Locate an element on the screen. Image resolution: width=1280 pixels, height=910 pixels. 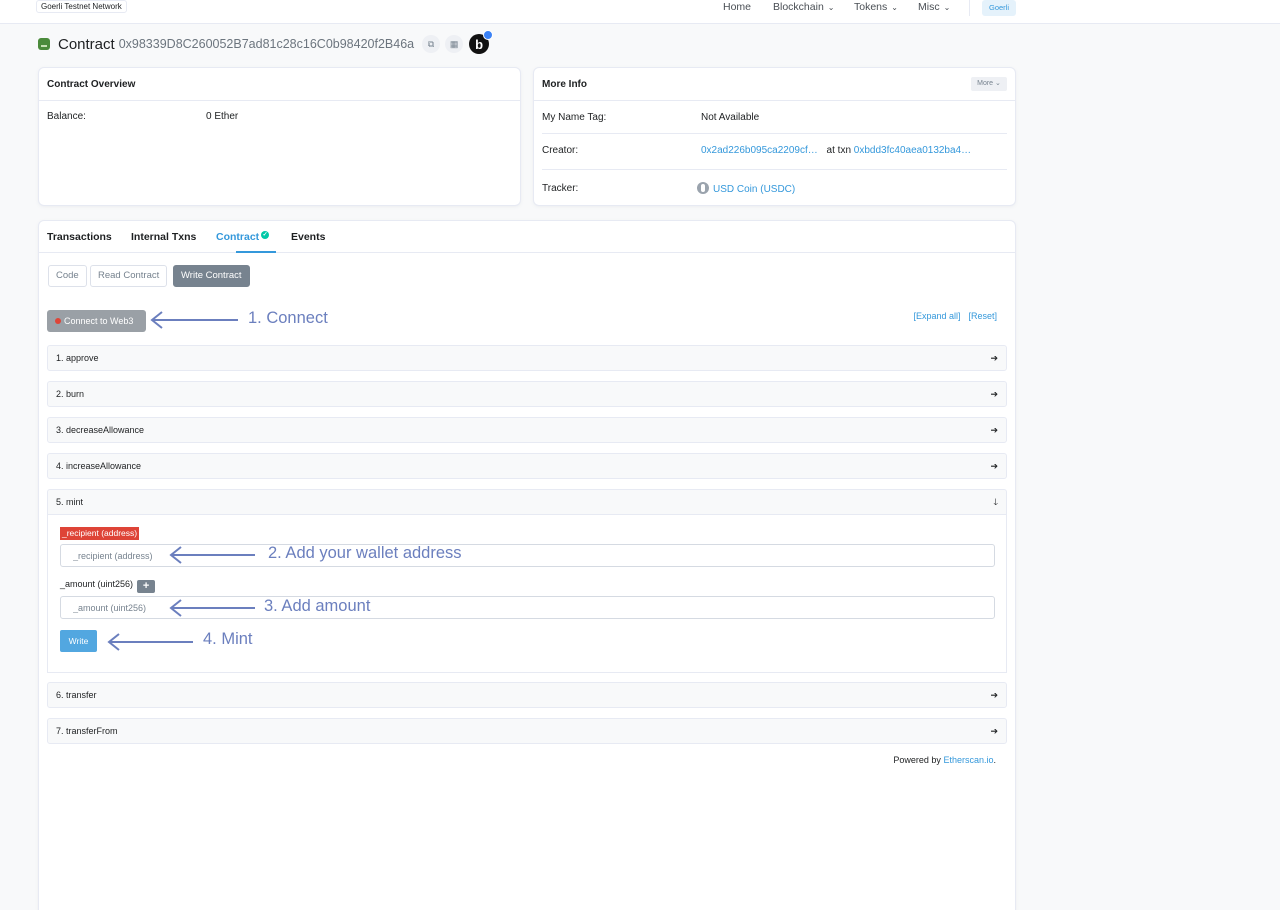
function-label: 1. approve is located at coordinates (77, 358).